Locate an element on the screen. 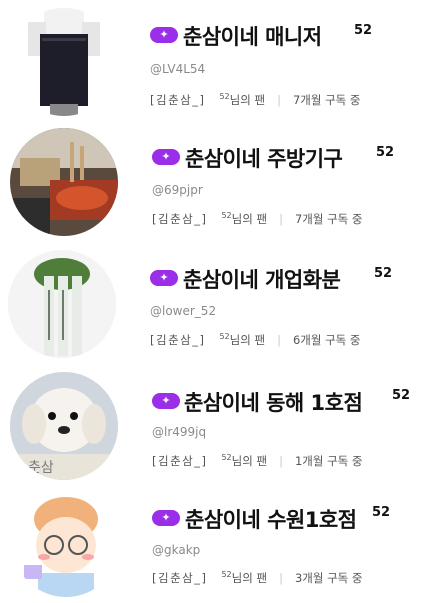  row-meta: [김춘삼_] 52 님의 팬 | 3개월 구독 중 is located at coordinates (257, 578).